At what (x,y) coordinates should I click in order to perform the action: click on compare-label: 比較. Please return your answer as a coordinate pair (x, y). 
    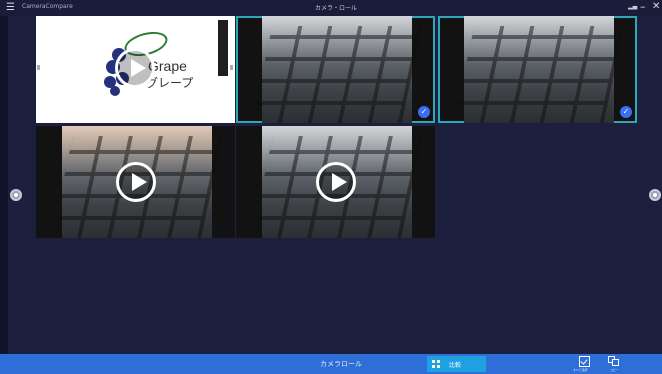
    Looking at the image, I should click on (455, 365).